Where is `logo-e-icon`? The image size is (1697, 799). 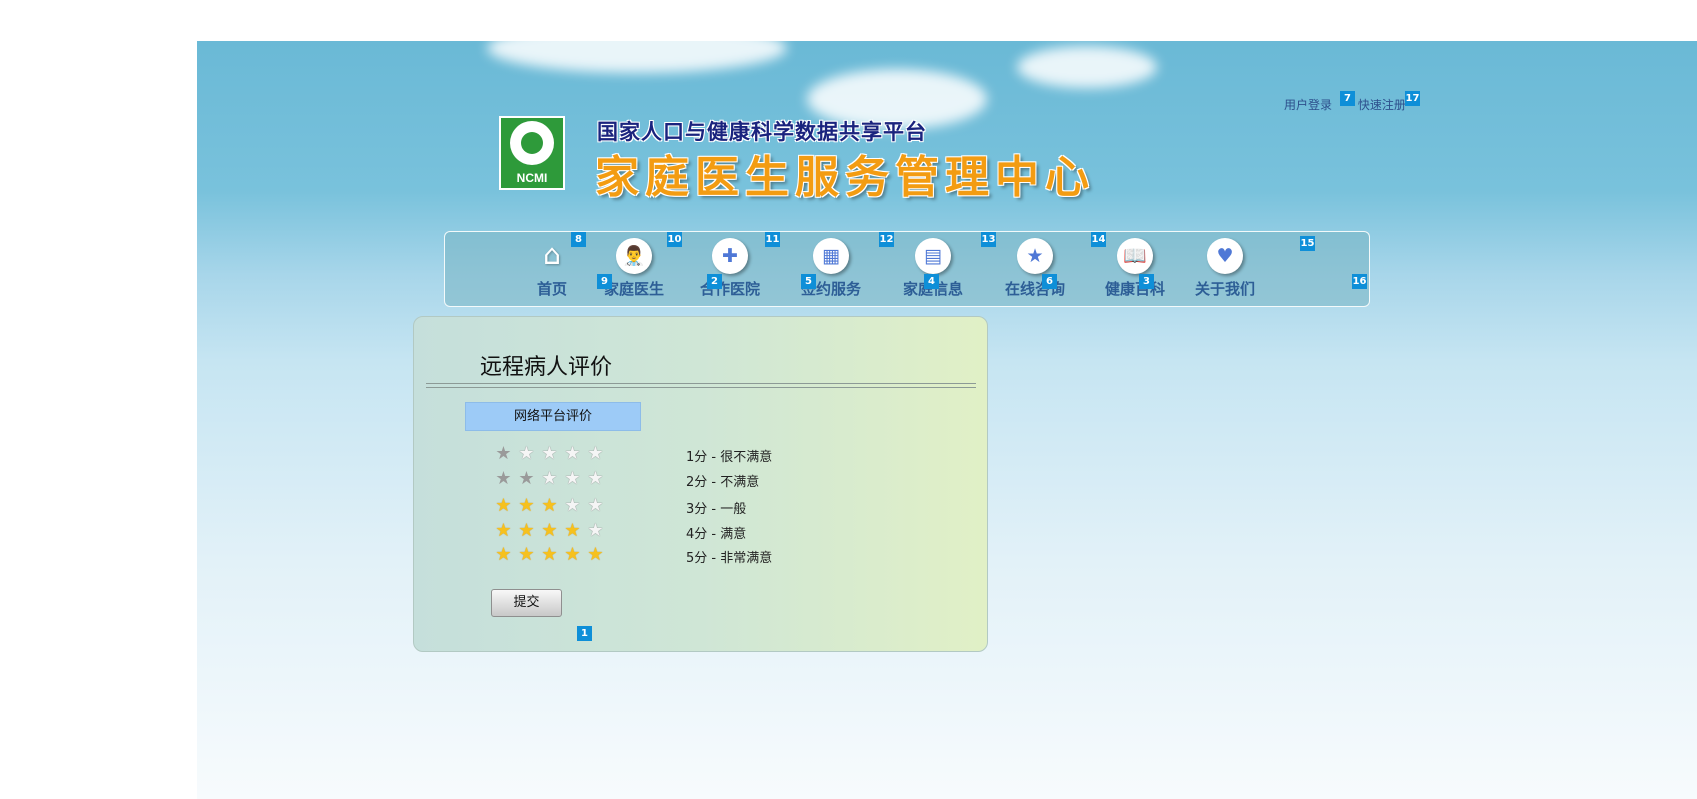
logo-e-icon is located at coordinates (532, 143).